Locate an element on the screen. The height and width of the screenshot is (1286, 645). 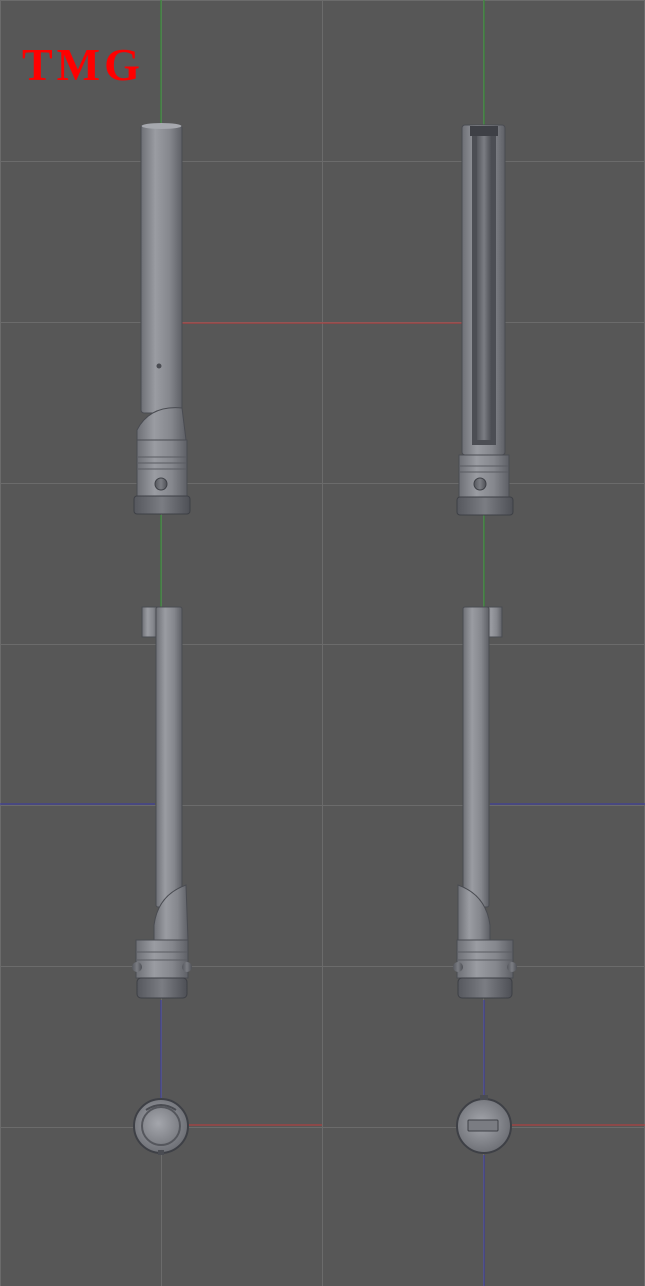
flashlight-top-view is located at coordinates (484, 1124).